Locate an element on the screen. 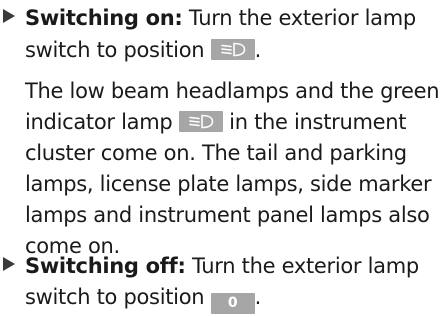 The image size is (445, 317). step-on-text-c: . is located at coordinates (258, 50).